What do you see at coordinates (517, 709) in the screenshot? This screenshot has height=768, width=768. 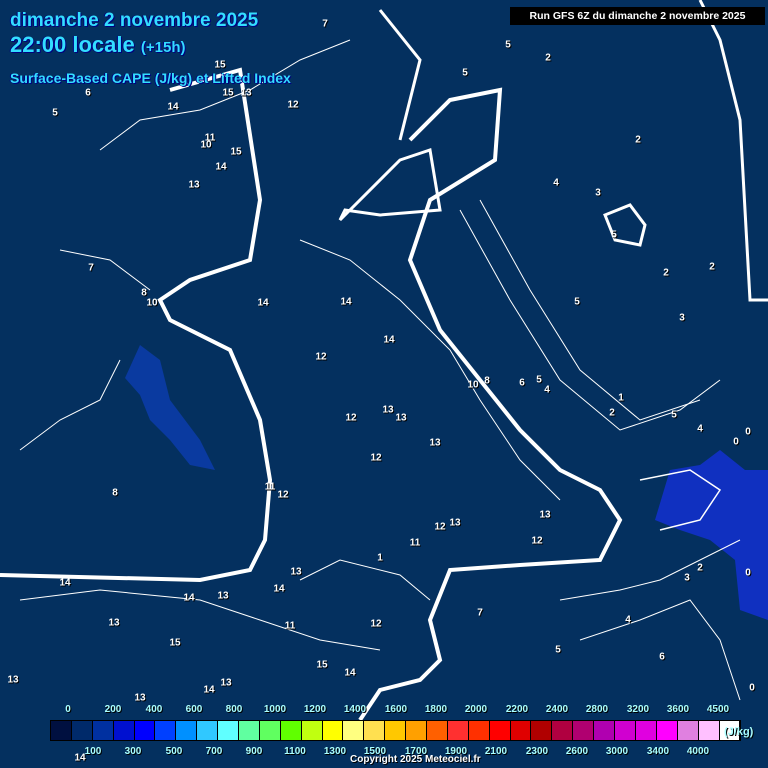 I see `colorbar-tick-top: 2200` at bounding box center [517, 709].